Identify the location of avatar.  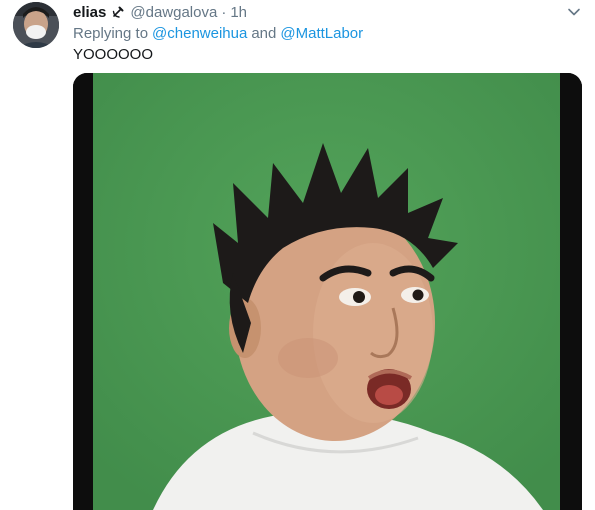
(36, 25).